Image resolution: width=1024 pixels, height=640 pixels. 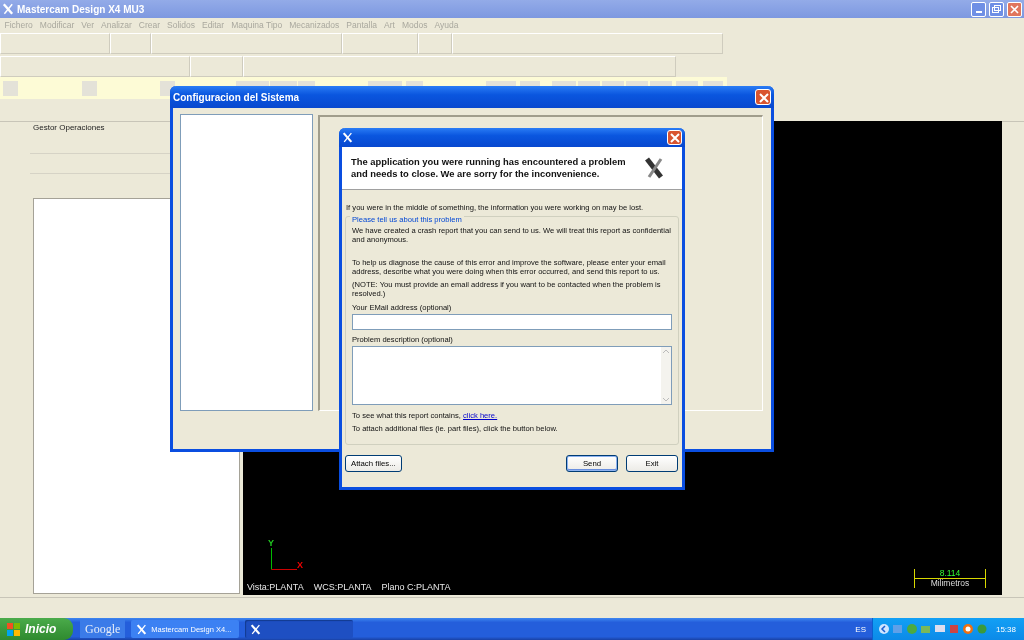 I want to click on menu-item: Fichero, so click(x=19, y=24).